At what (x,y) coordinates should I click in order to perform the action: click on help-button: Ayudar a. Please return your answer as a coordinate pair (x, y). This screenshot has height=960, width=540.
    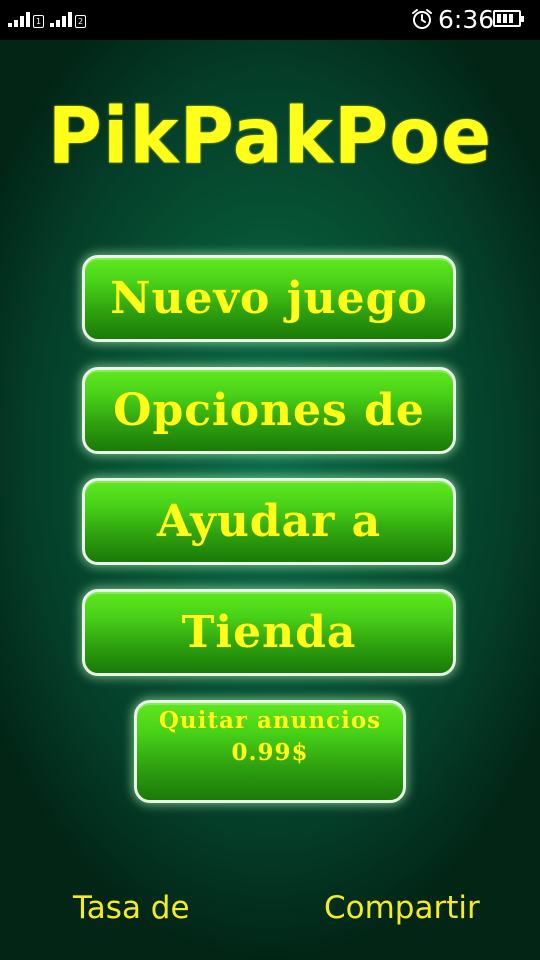
    Looking at the image, I should click on (269, 521).